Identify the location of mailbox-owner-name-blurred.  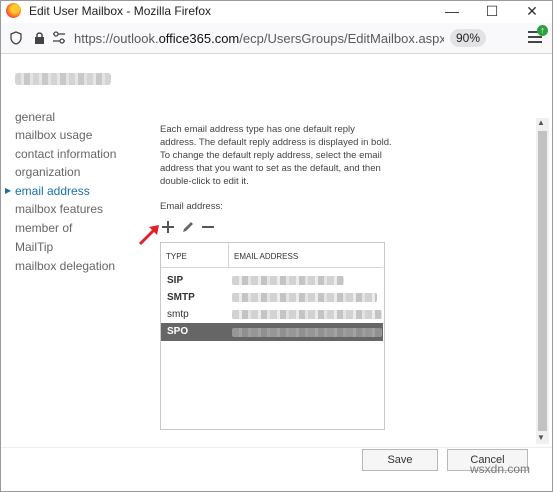
(63, 79).